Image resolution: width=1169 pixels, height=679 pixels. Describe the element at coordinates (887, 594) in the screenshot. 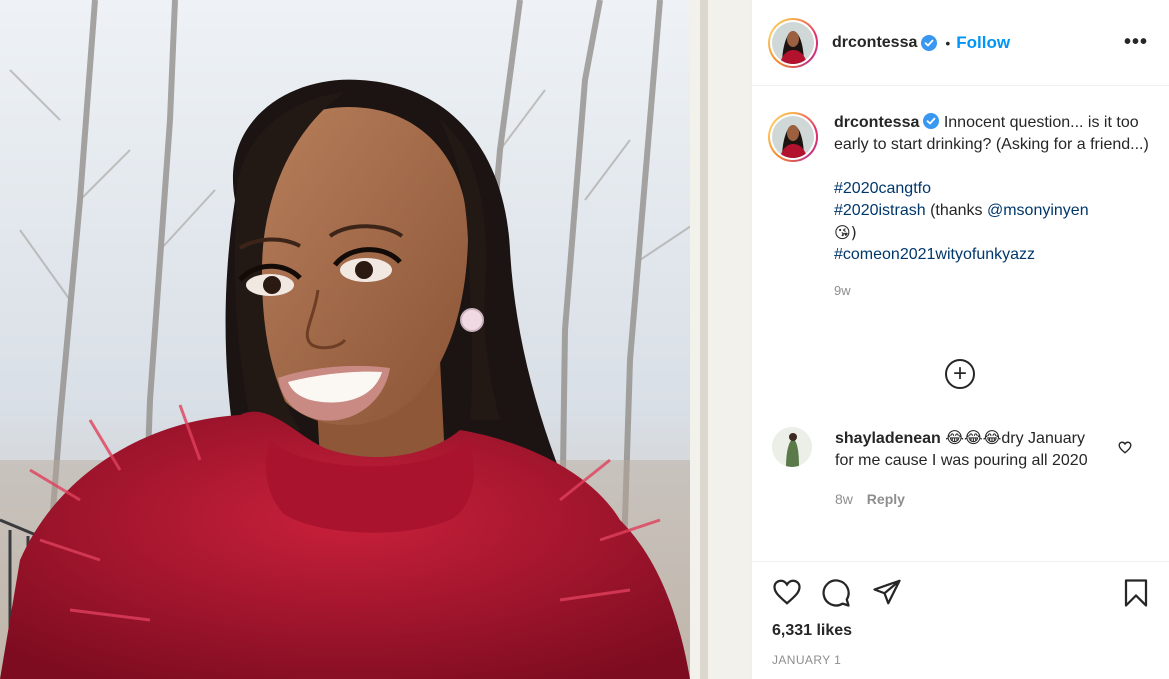

I see `share-icon` at that location.